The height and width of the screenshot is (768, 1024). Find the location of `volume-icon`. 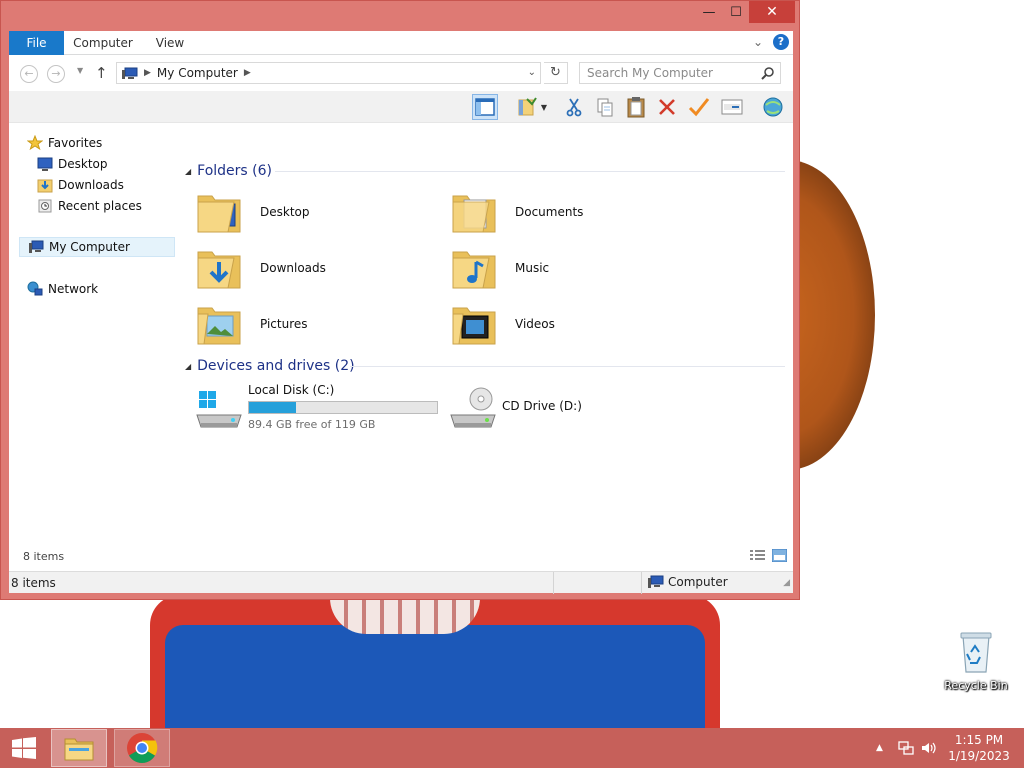

volume-icon is located at coordinates (929, 748).